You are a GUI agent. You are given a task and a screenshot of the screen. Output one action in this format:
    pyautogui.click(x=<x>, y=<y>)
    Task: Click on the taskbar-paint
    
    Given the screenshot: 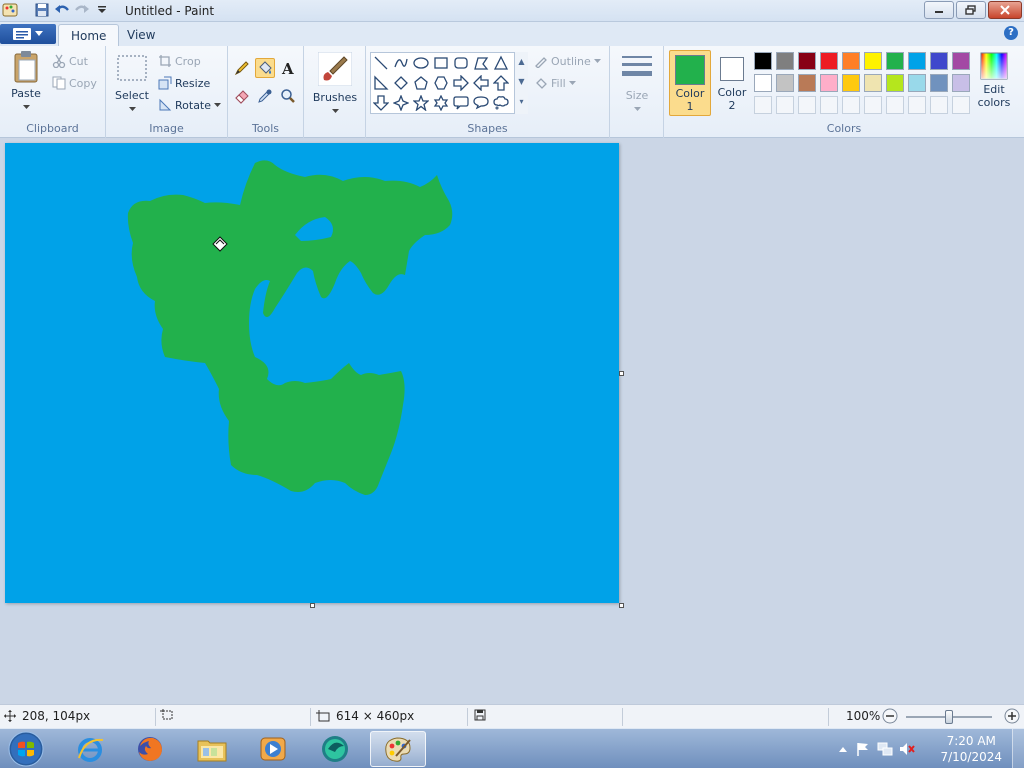 What is the action you would take?
    pyautogui.click(x=398, y=749)
    